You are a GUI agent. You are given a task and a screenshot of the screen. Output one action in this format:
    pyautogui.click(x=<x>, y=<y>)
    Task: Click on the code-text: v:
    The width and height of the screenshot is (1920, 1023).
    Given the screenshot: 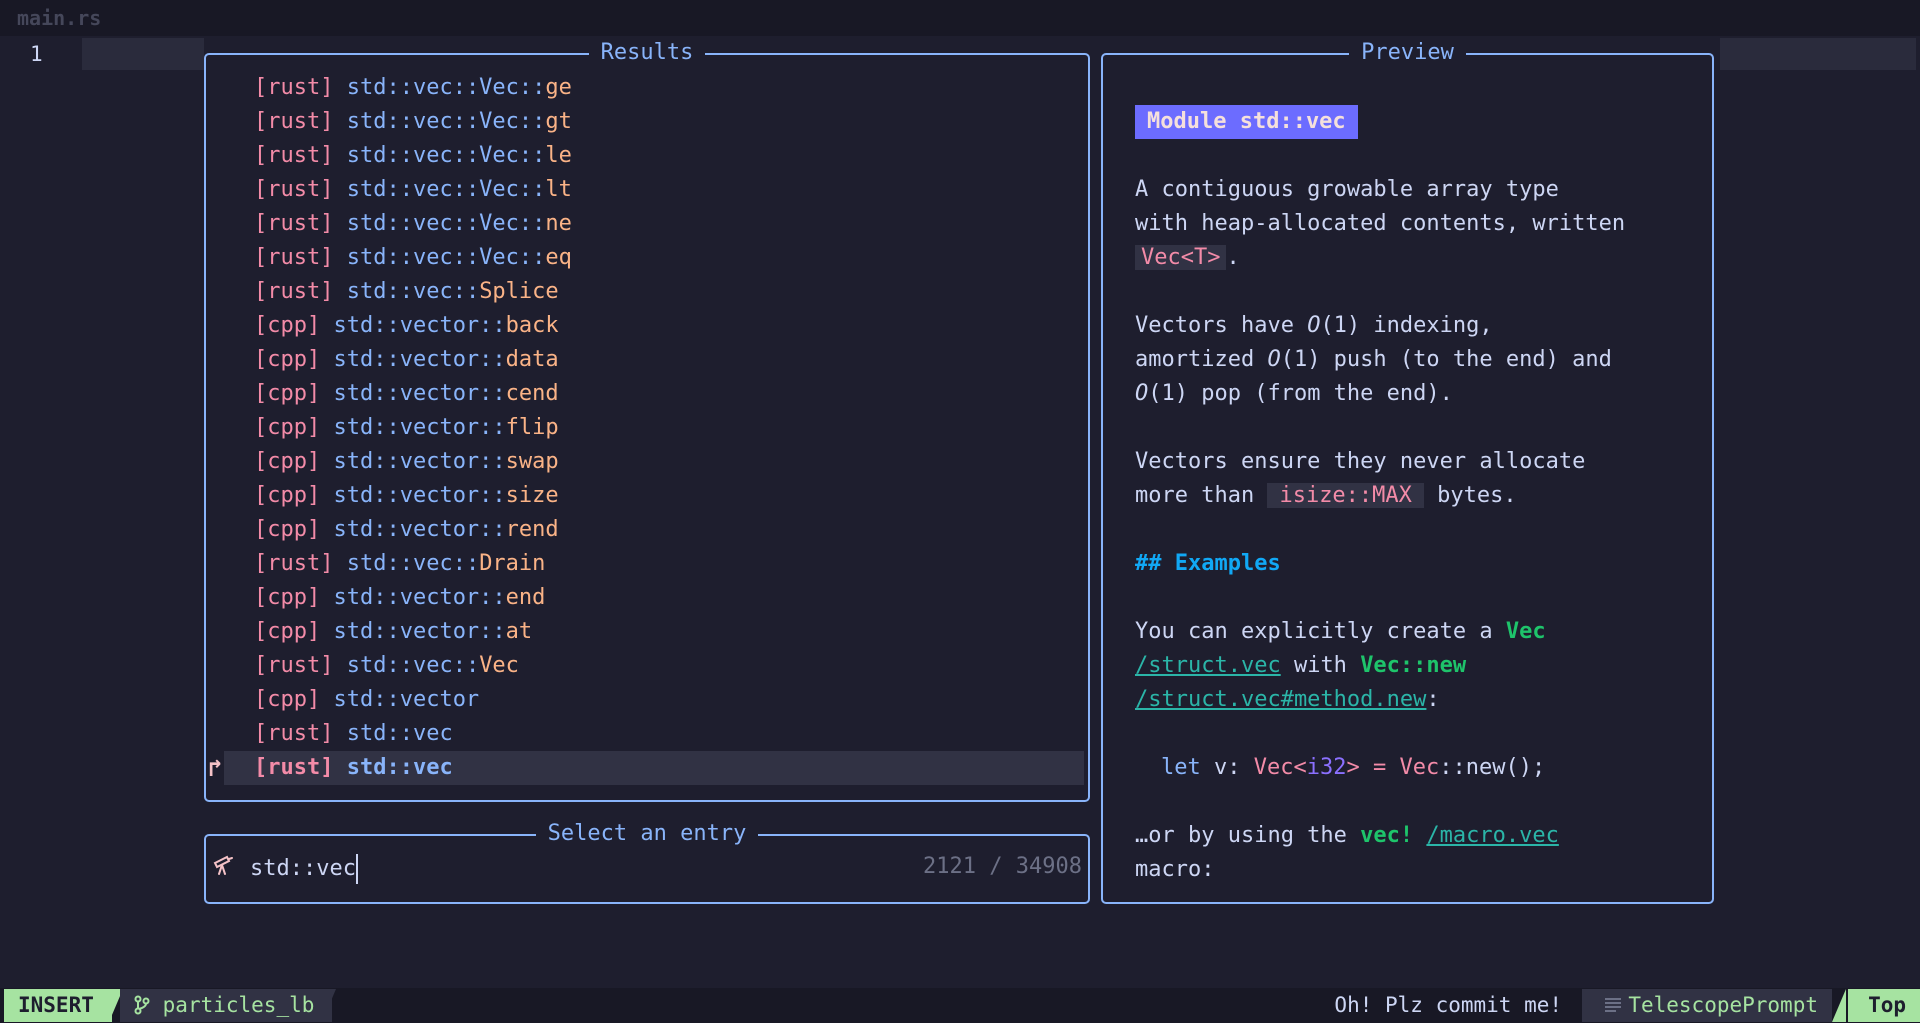 What is the action you would take?
    pyautogui.click(x=1227, y=767)
    